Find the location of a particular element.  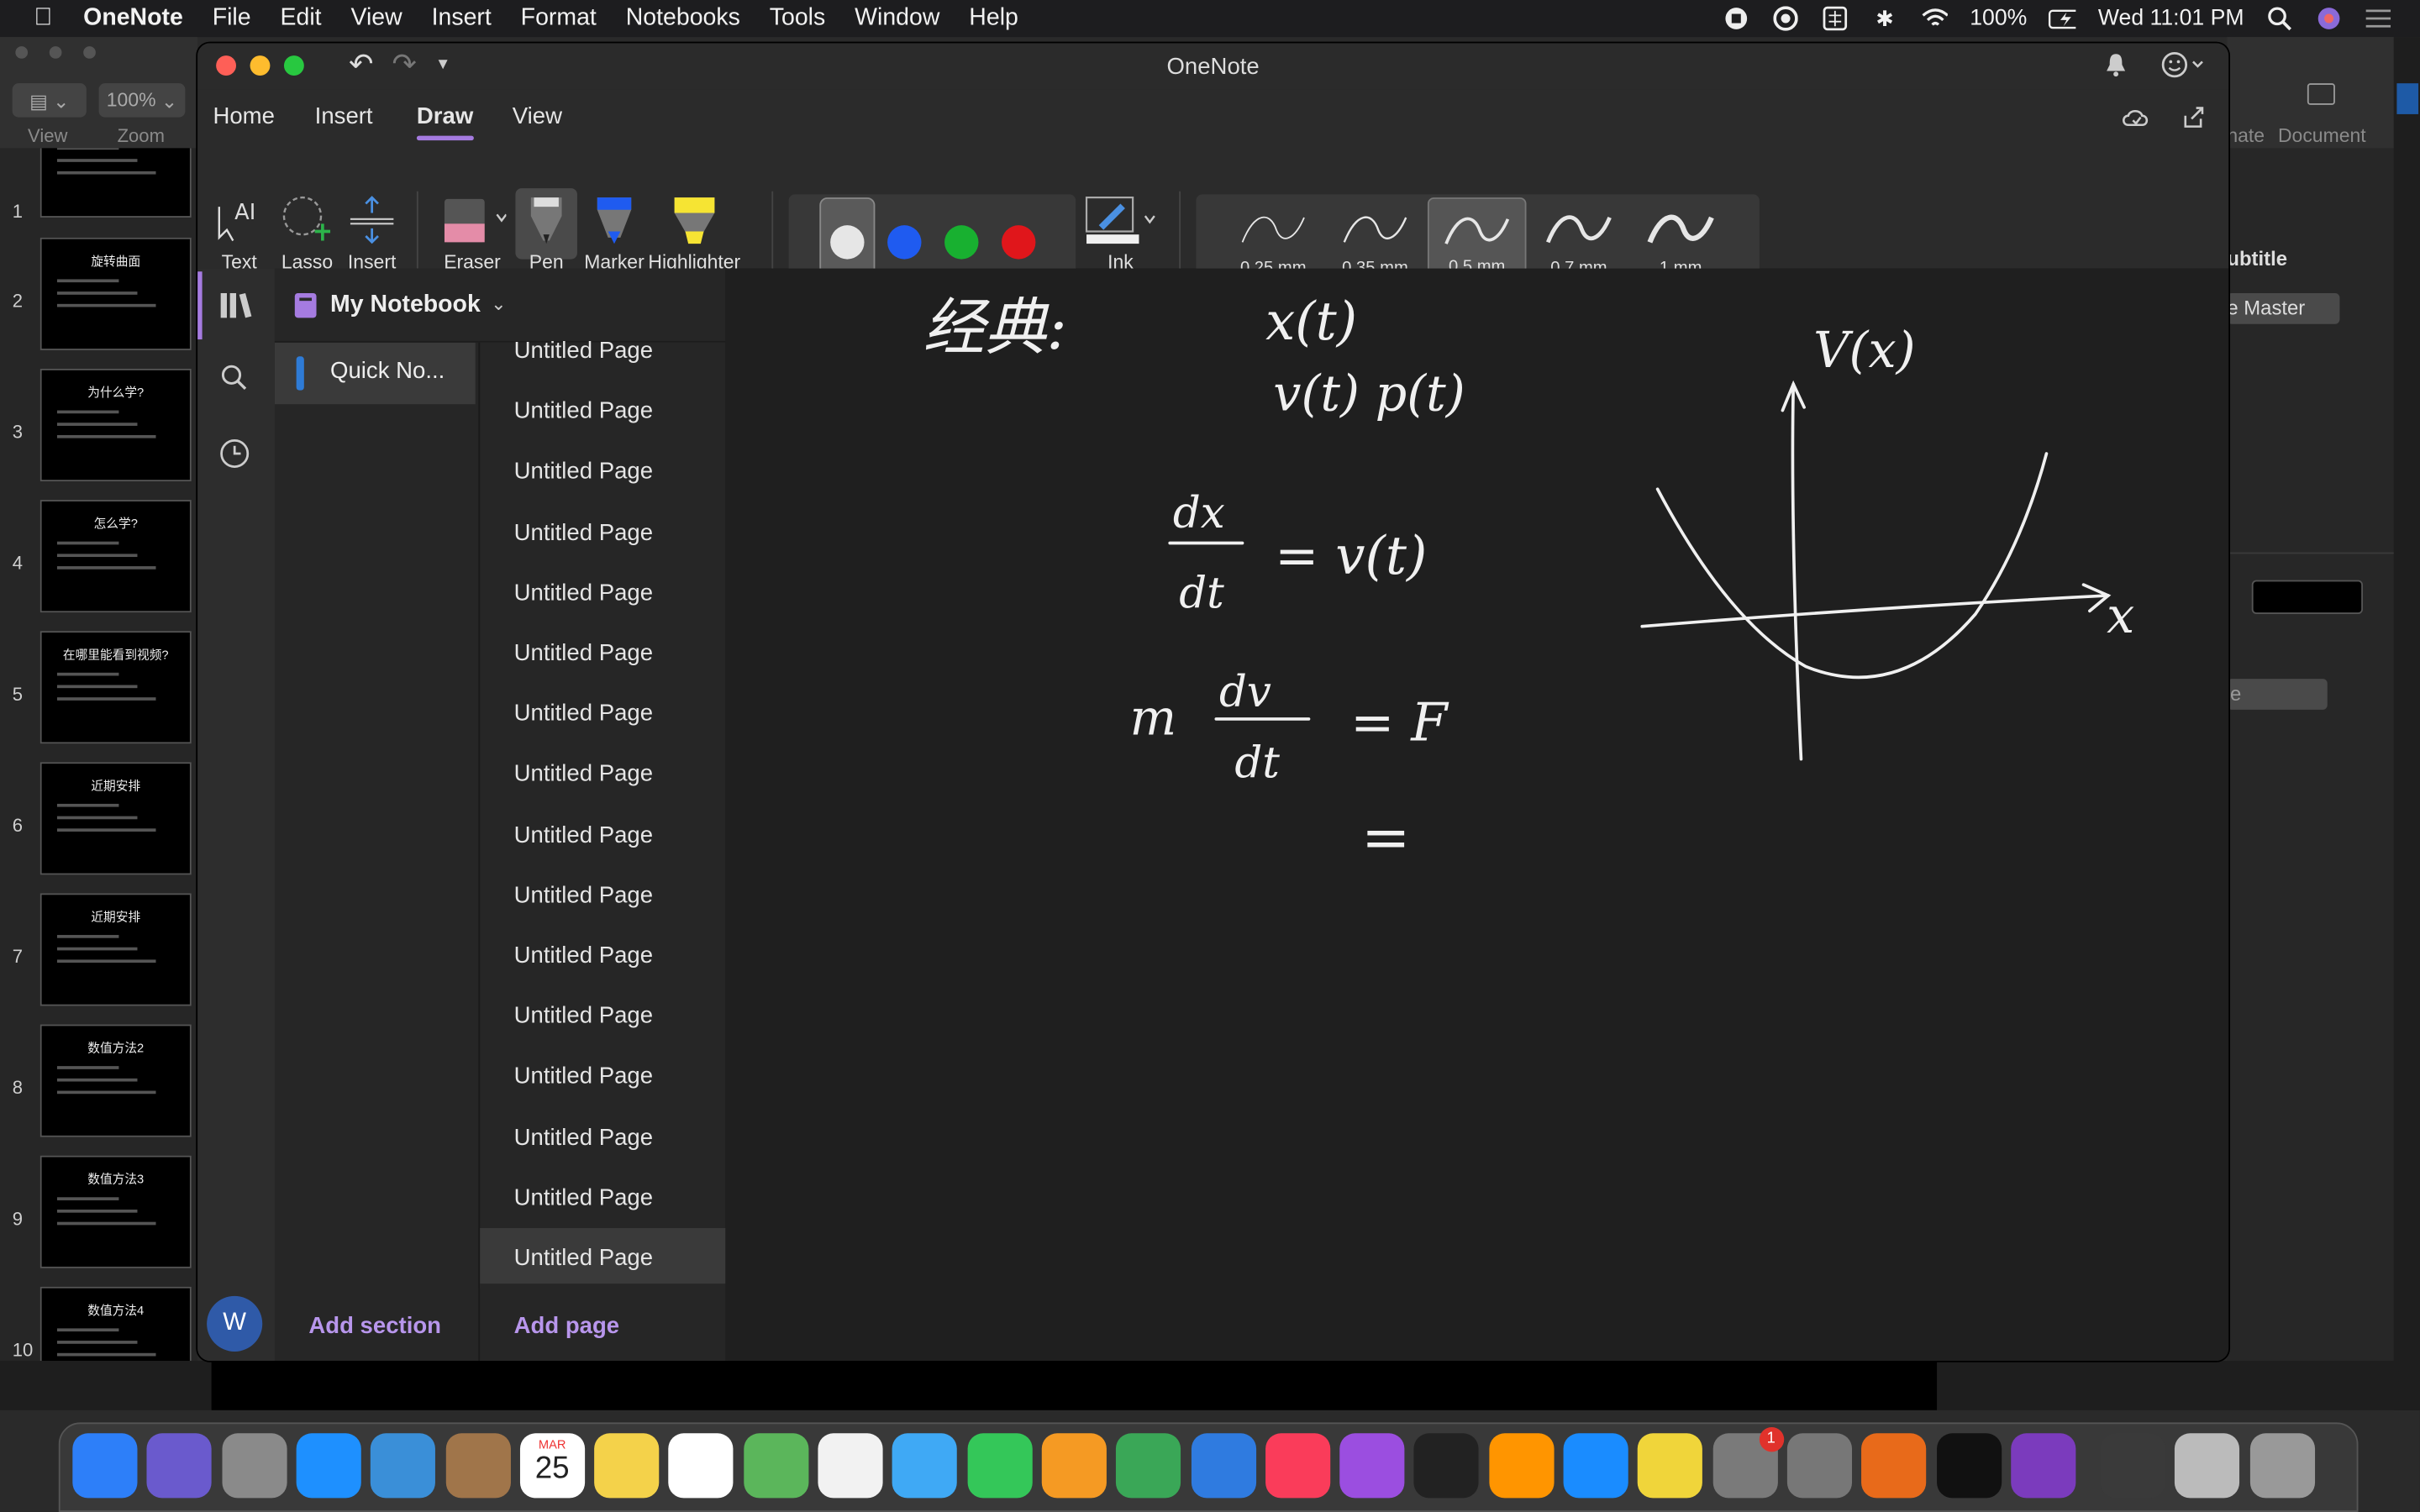

slide-thumbnail: 开开心心学Matlab is located at coordinates (116, 183).